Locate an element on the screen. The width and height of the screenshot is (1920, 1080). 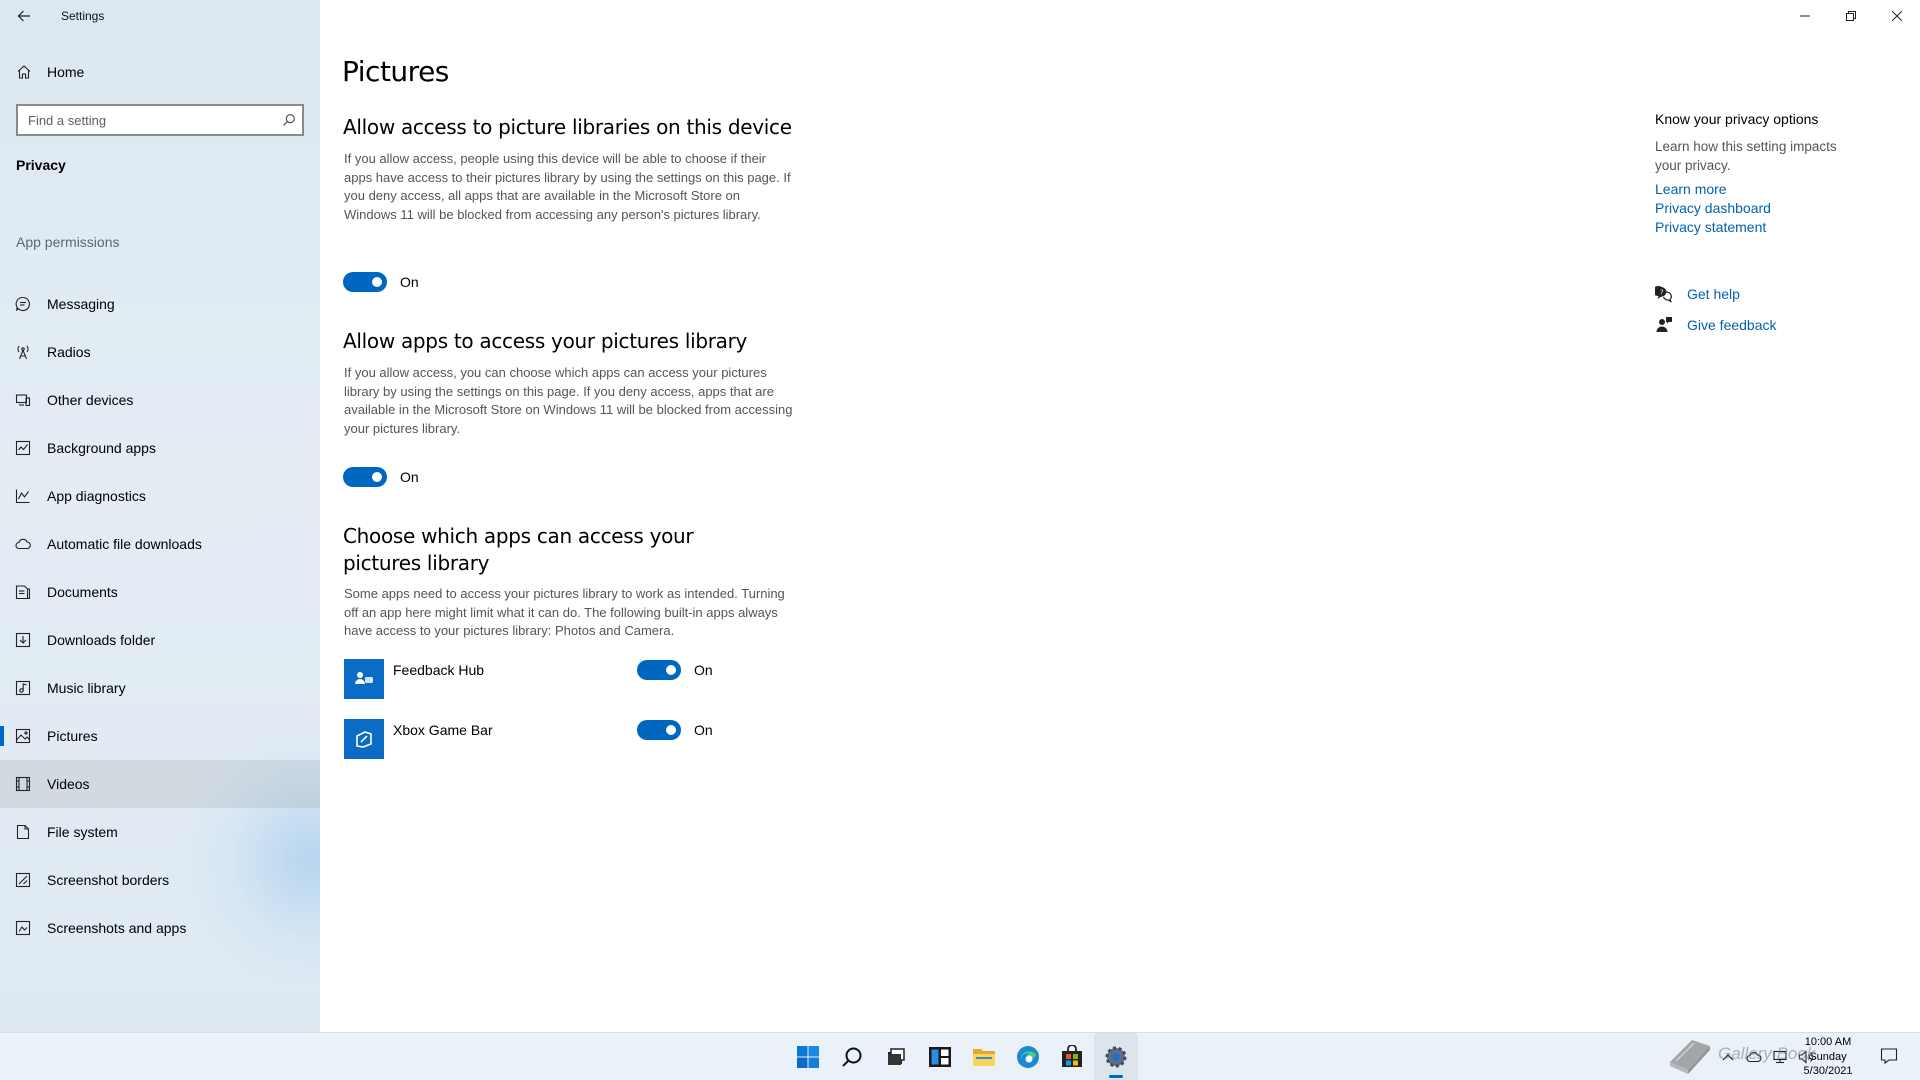
onedrive-tray-button is located at coordinates (1754, 1057).